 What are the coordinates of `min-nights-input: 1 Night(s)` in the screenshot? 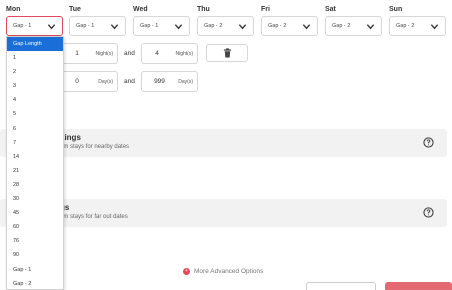 It's located at (87, 53).